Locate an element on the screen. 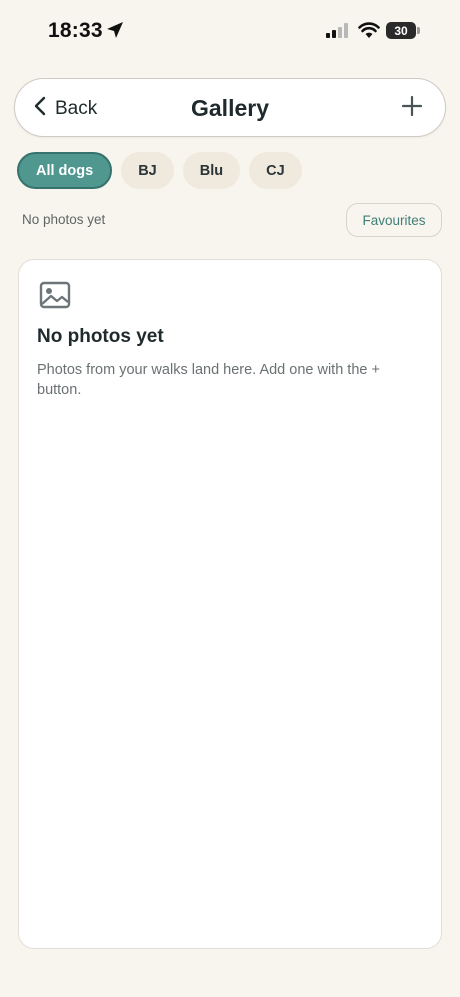 The height and width of the screenshot is (997, 460). plus-icon is located at coordinates (412, 108).